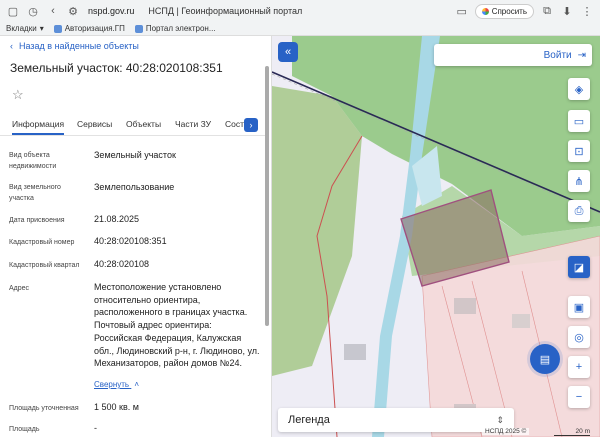 This screenshot has width=600, height=437. I want to click on history-icon: ◷, so click(33, 11).